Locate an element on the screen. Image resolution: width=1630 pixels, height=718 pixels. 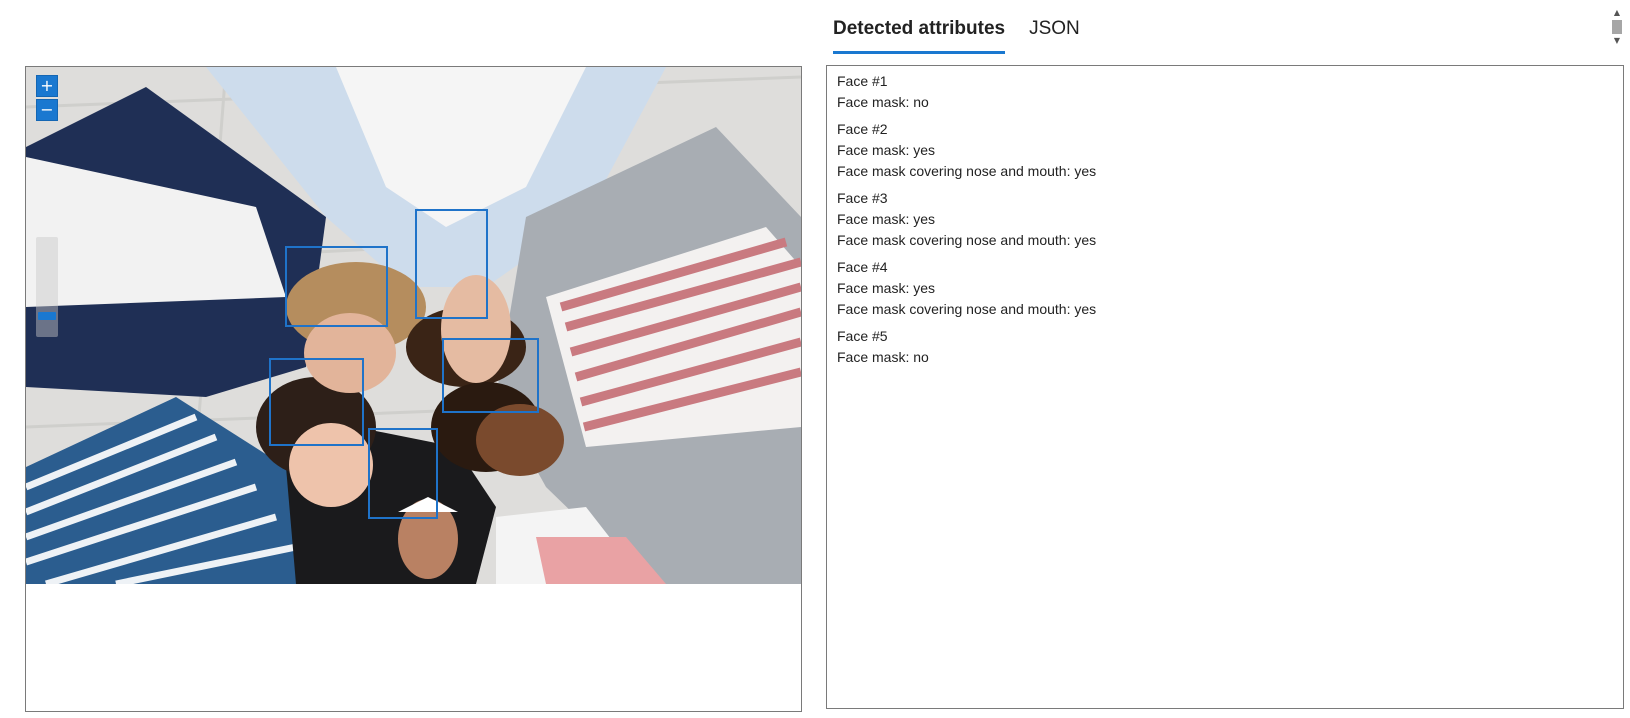
face-result-5: Face #5 Face mask: no is located at coordinates (1225, 347).